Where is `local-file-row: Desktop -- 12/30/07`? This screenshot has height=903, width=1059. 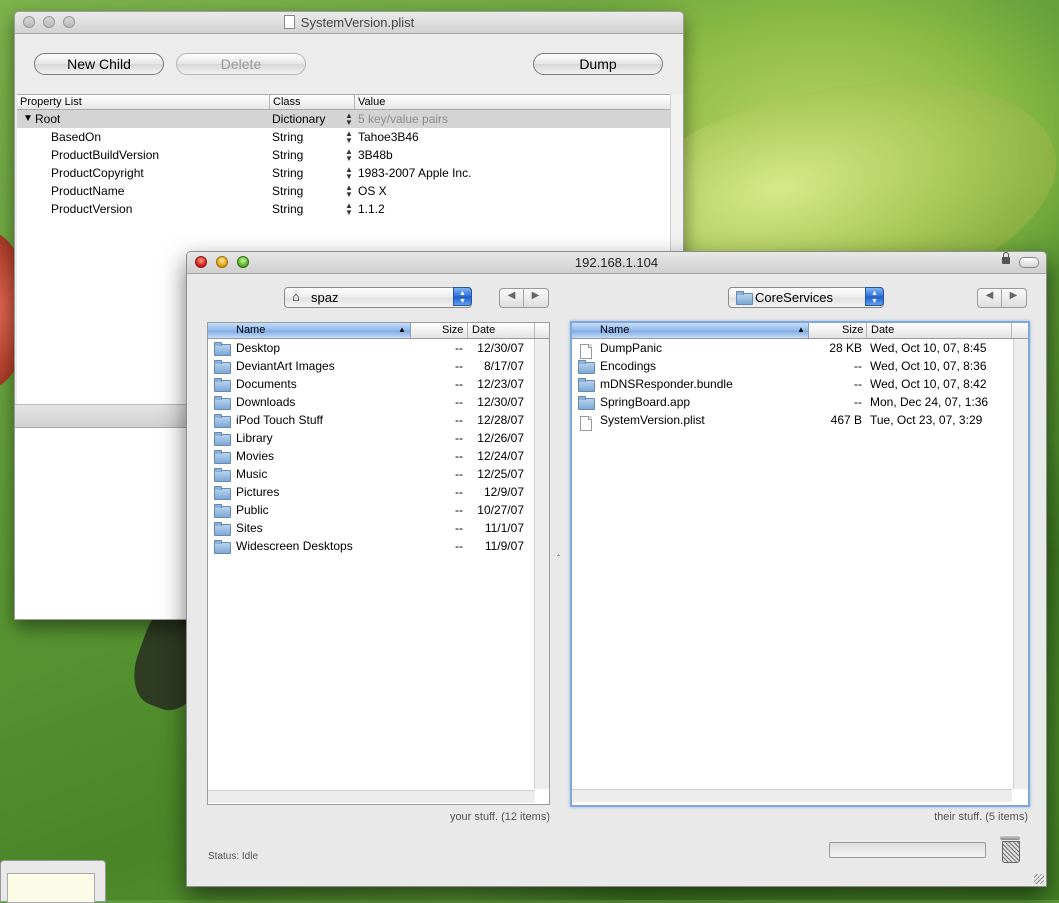
local-file-row: Desktop -- 12/30/07 is located at coordinates (378, 348).